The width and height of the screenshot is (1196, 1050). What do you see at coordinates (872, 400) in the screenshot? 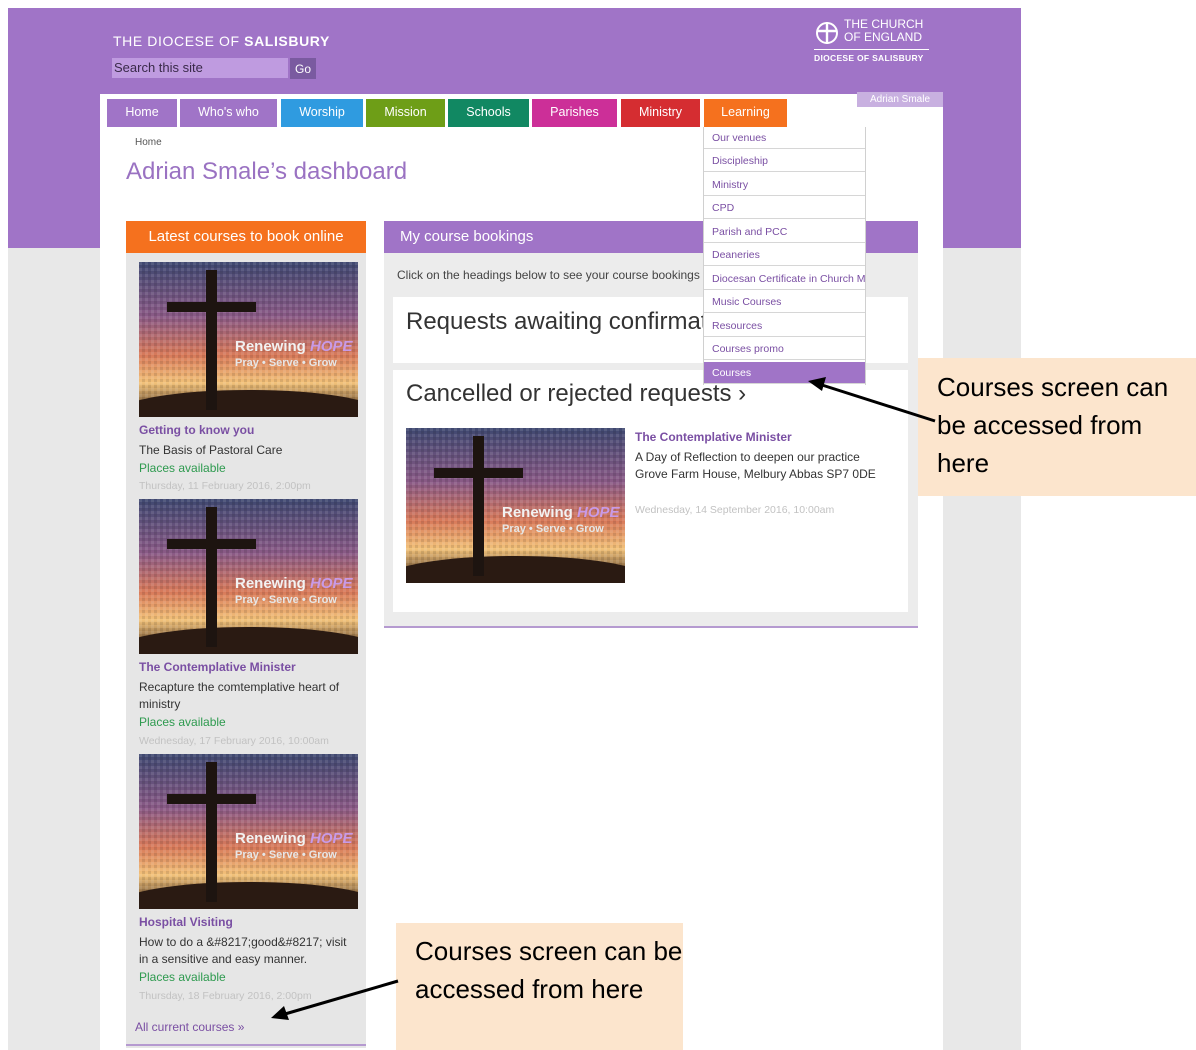
I see `annotation-arrow-top-icon` at bounding box center [872, 400].